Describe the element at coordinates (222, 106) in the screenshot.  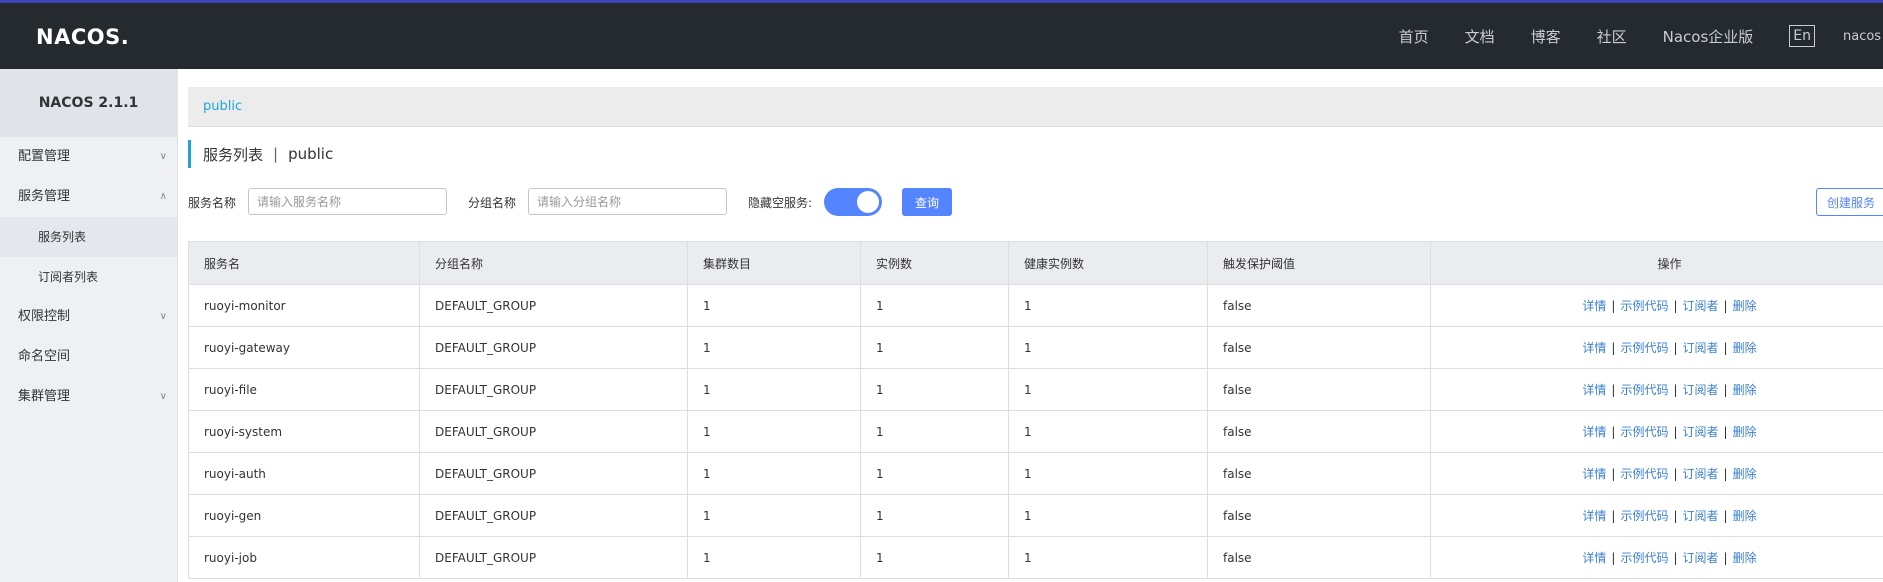
I see `namespace-tab-public: public` at that location.